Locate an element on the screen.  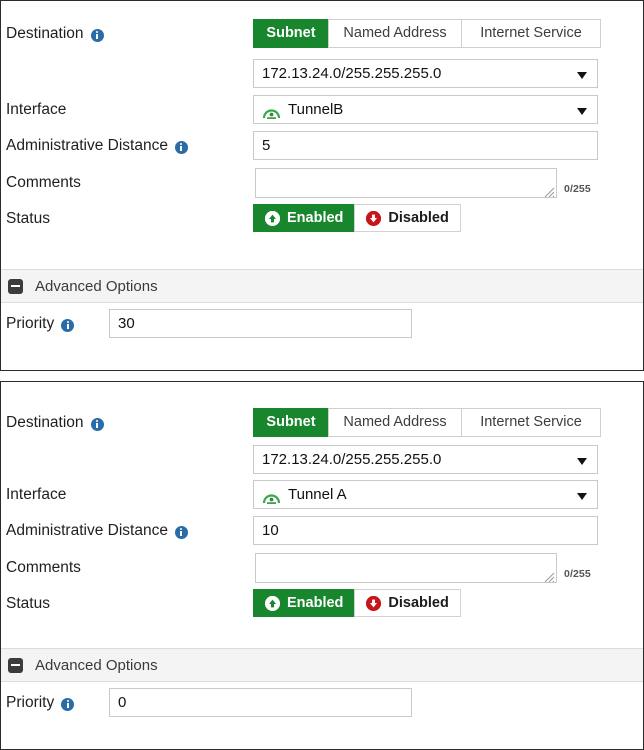
interface-select-value: TunnelB is located at coordinates (316, 109).